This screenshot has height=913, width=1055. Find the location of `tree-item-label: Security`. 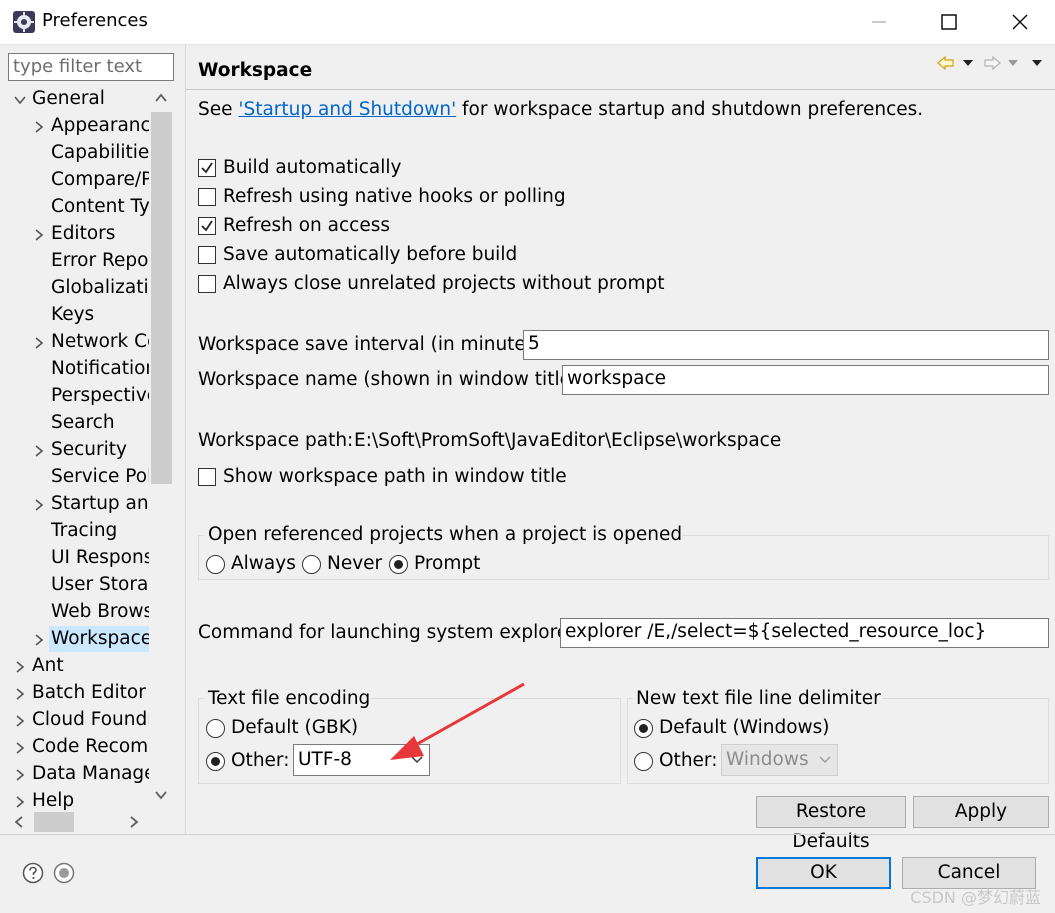

tree-item-label: Security is located at coordinates (89, 449).